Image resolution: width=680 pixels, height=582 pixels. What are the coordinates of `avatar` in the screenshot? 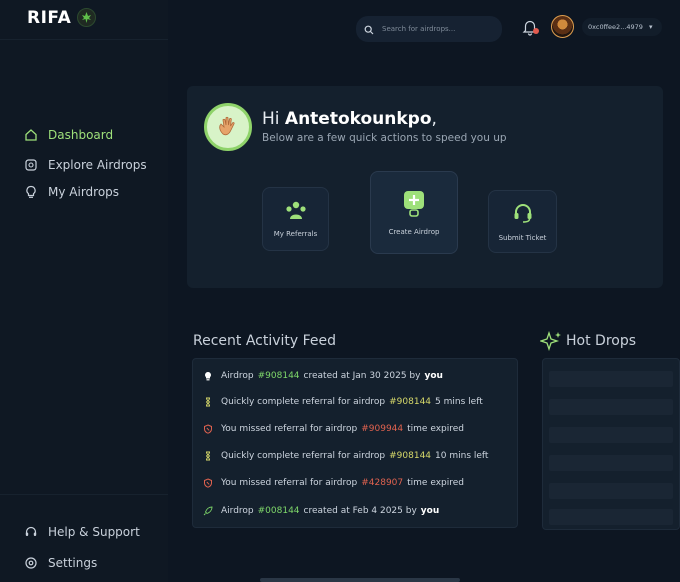 It's located at (562, 26).